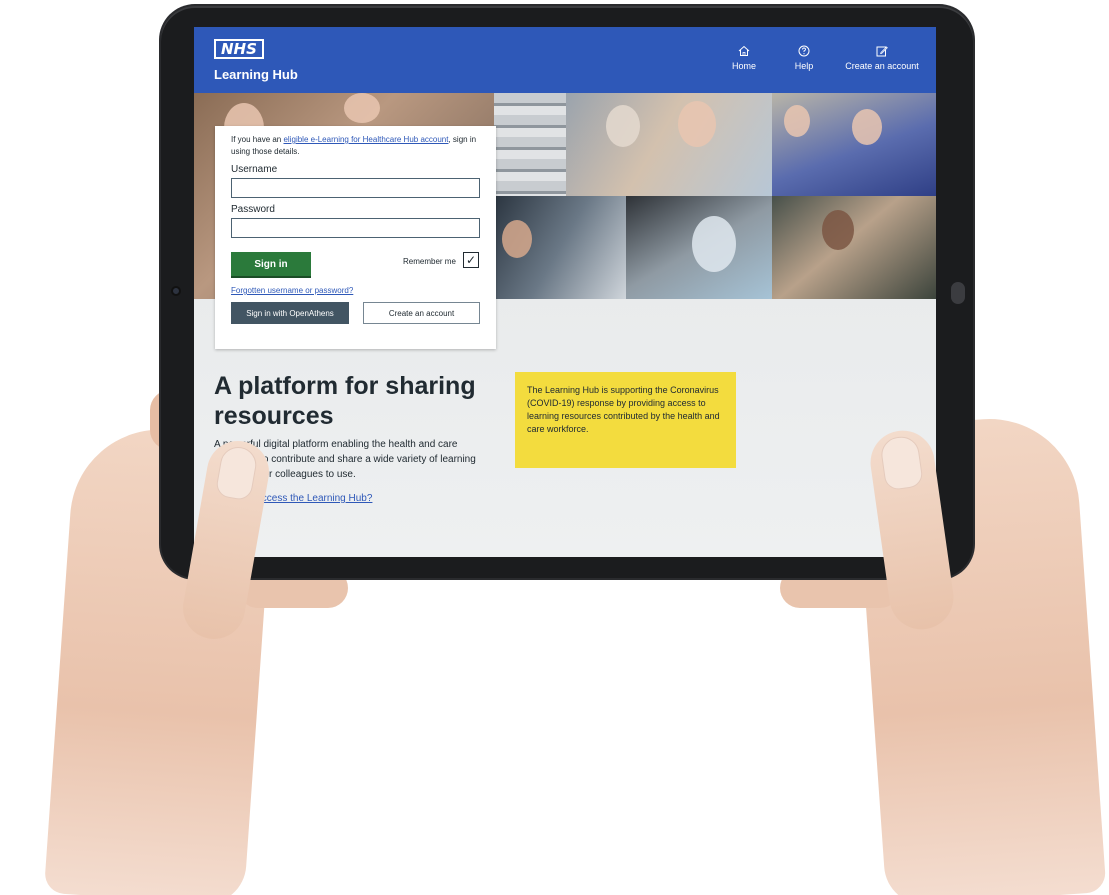 Image resolution: width=1109 pixels, height=895 pixels. What do you see at coordinates (744, 50) in the screenshot?
I see `home-icon` at bounding box center [744, 50].